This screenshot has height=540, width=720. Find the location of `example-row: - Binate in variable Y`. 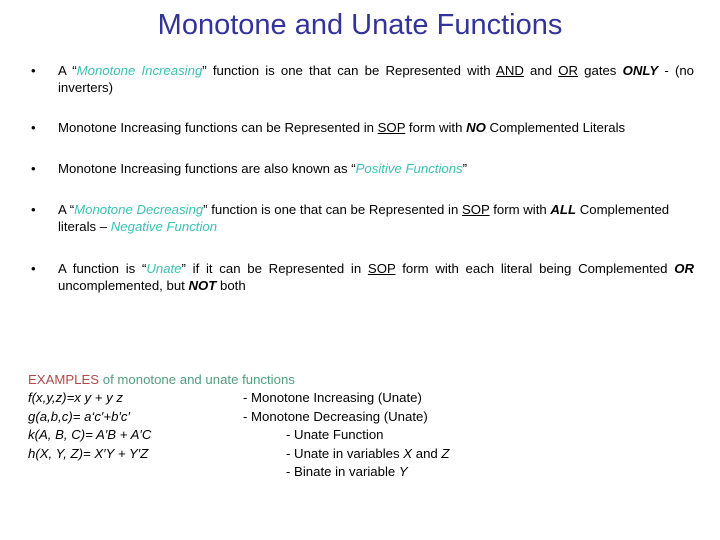

example-row: - Binate in variable Y is located at coordinates (363, 472).